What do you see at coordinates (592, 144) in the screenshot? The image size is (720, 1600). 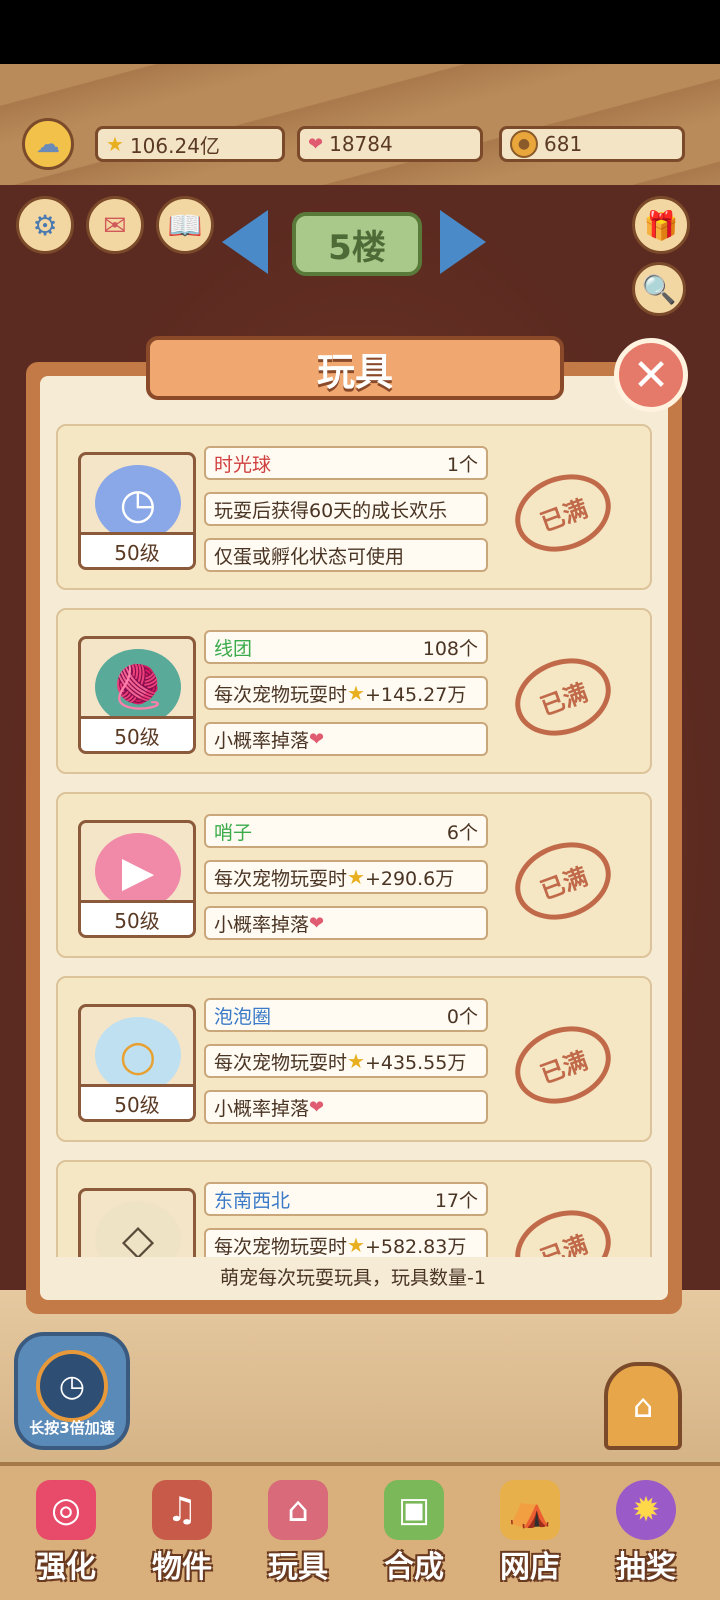 I see `coins-counter: ● 681` at bounding box center [592, 144].